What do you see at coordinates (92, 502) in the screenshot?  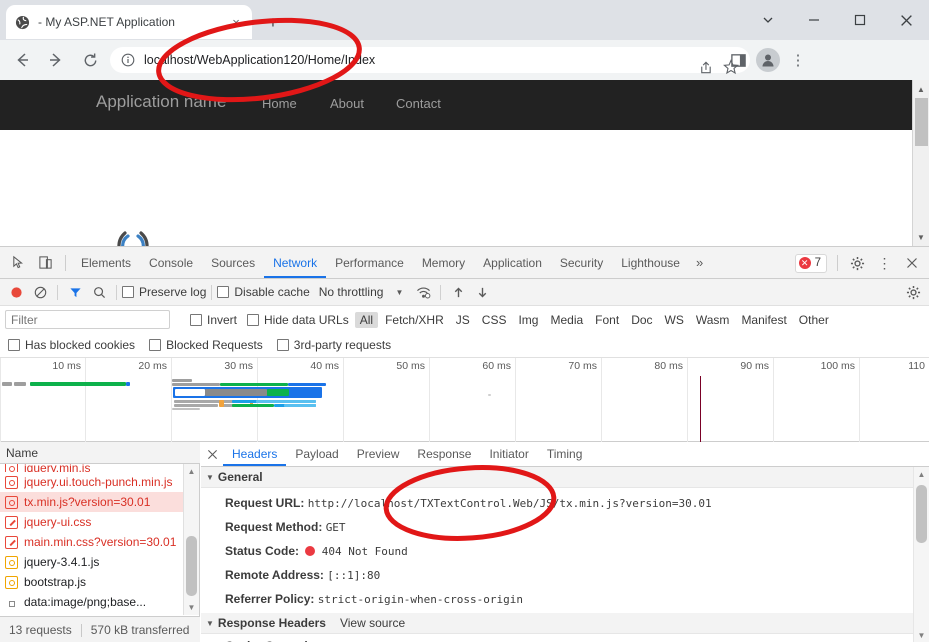 I see `table-row: tx.min.js?version=30.01` at bounding box center [92, 502].